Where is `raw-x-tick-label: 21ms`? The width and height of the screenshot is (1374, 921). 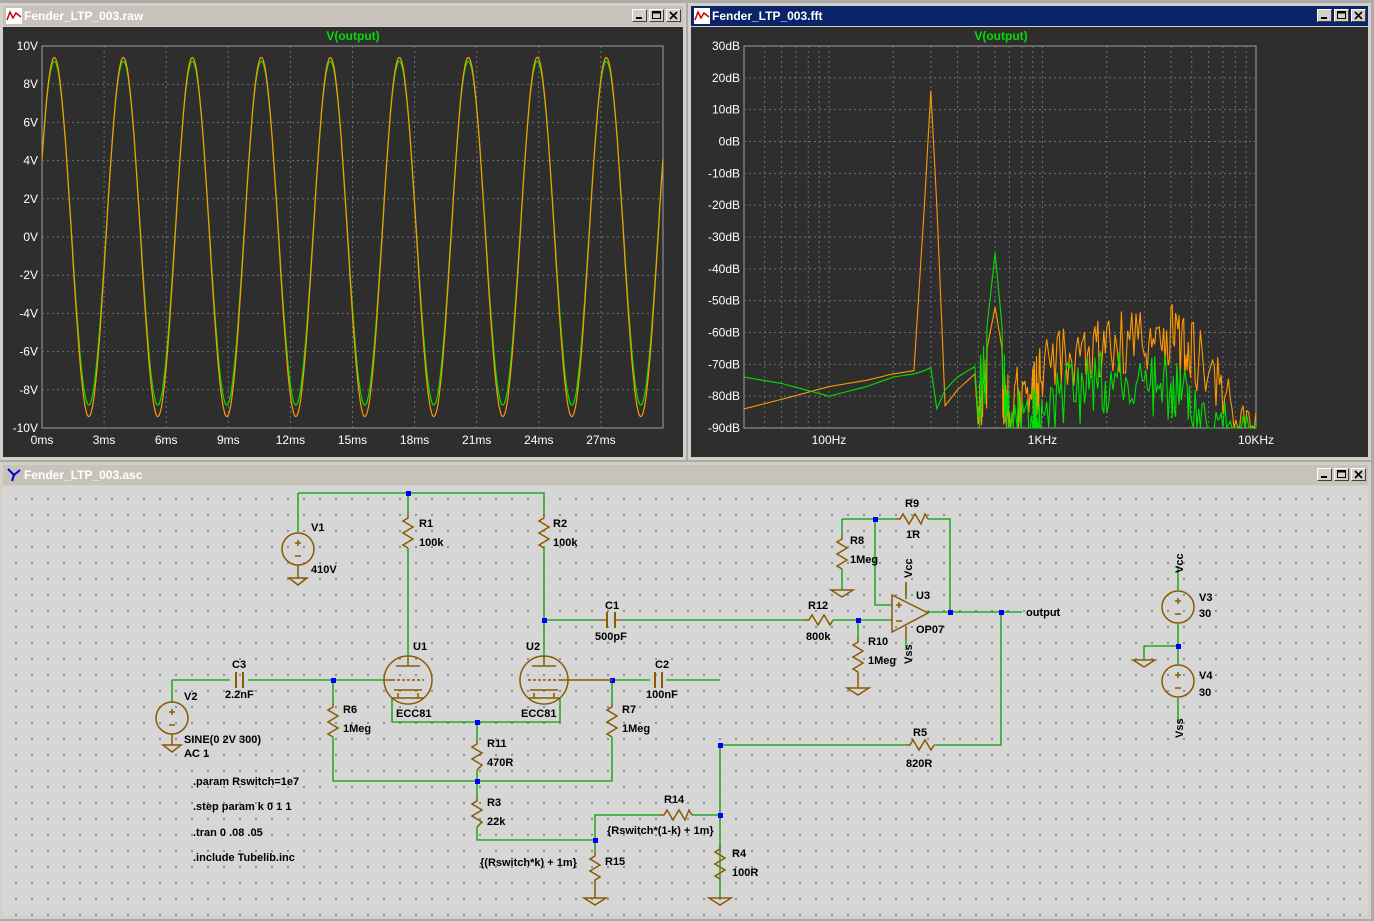
raw-x-tick-label: 21ms is located at coordinates (476, 440).